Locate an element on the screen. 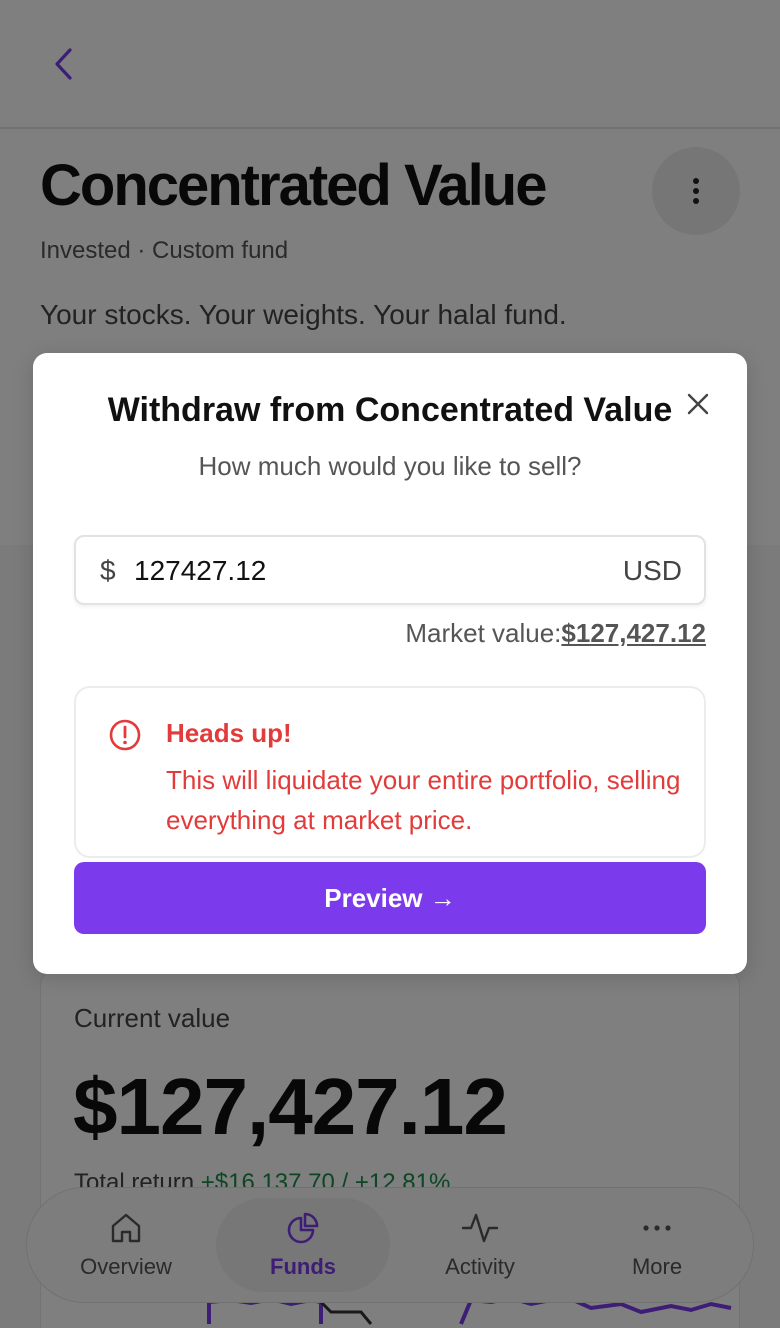  market-value-line: Market value:$127,427.12 is located at coordinates (555, 633).